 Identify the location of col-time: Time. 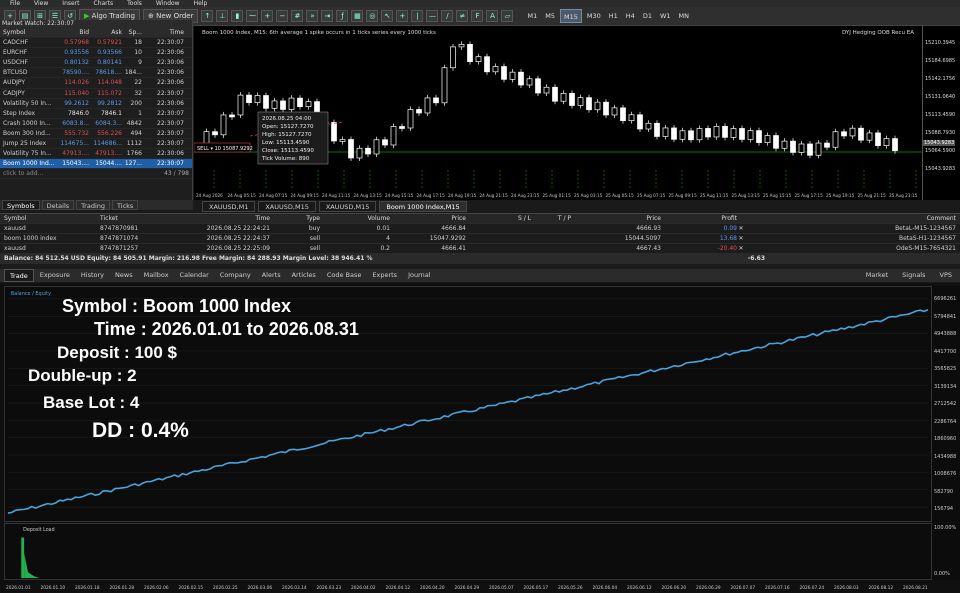
(164, 32).